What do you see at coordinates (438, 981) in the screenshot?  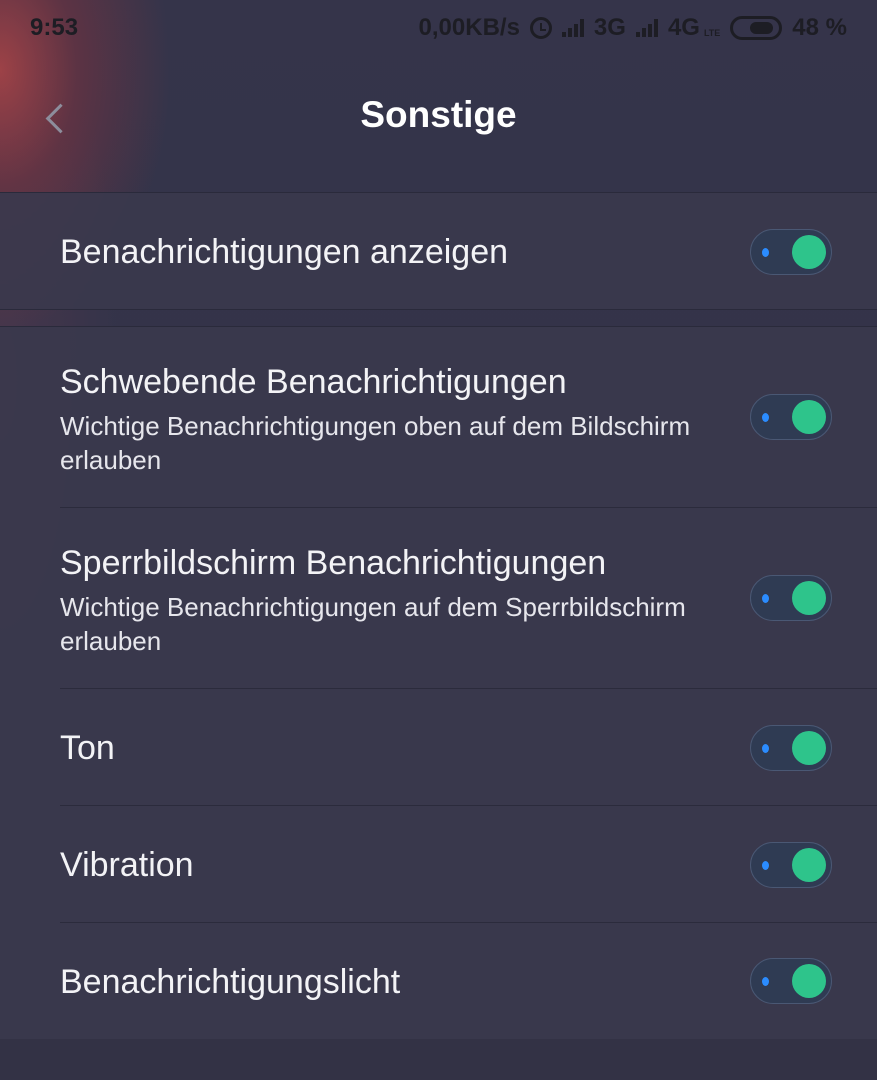 I see `setting-row-notification-light: Benachrichtigungslicht` at bounding box center [438, 981].